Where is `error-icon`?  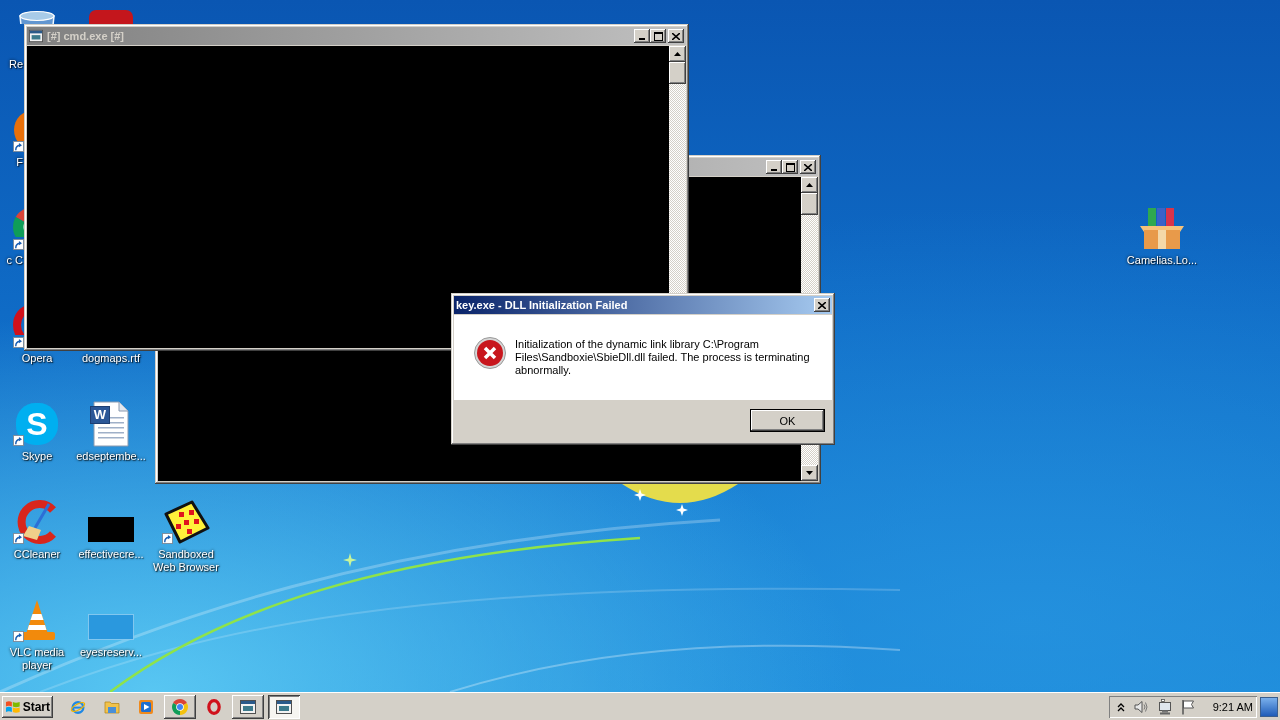
error-icon is located at coordinates (490, 353).